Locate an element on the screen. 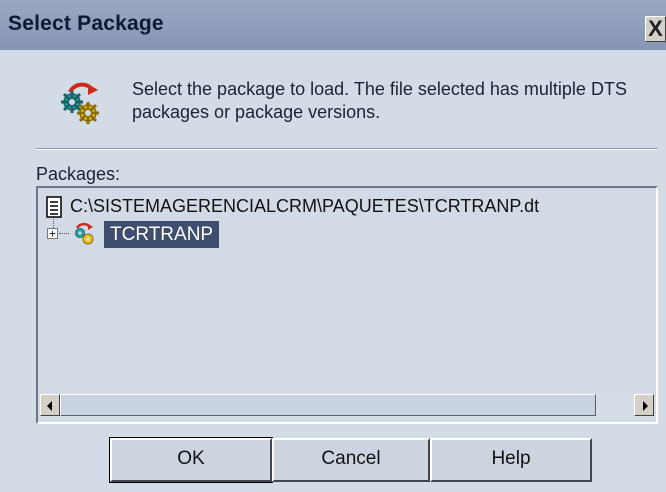 Image resolution: width=666 pixels, height=492 pixels. close-button: X is located at coordinates (655, 29).